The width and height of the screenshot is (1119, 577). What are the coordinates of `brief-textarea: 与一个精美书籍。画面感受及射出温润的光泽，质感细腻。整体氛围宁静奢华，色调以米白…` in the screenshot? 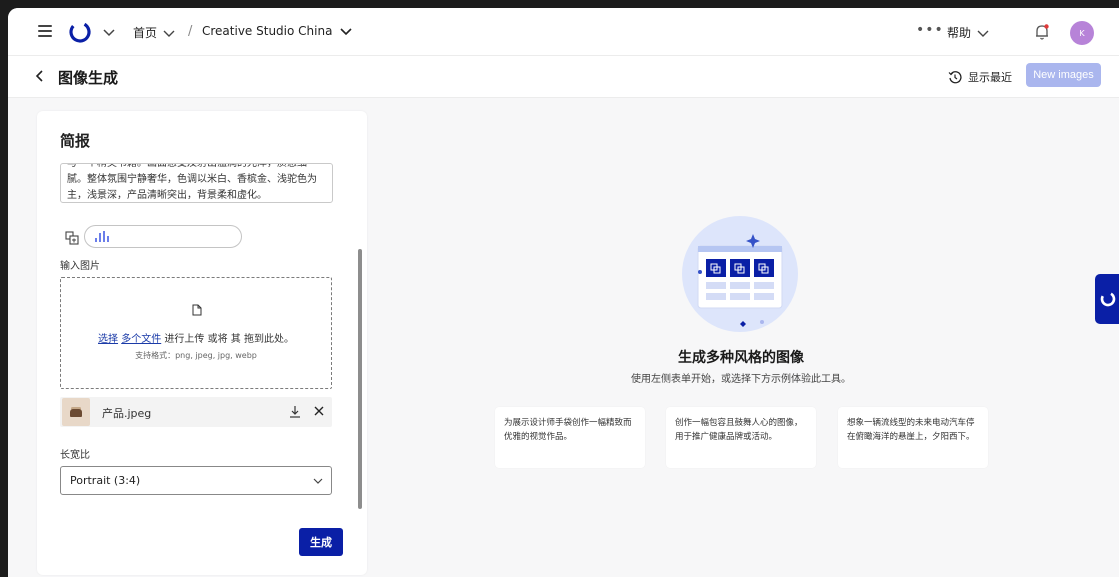 It's located at (196, 183).